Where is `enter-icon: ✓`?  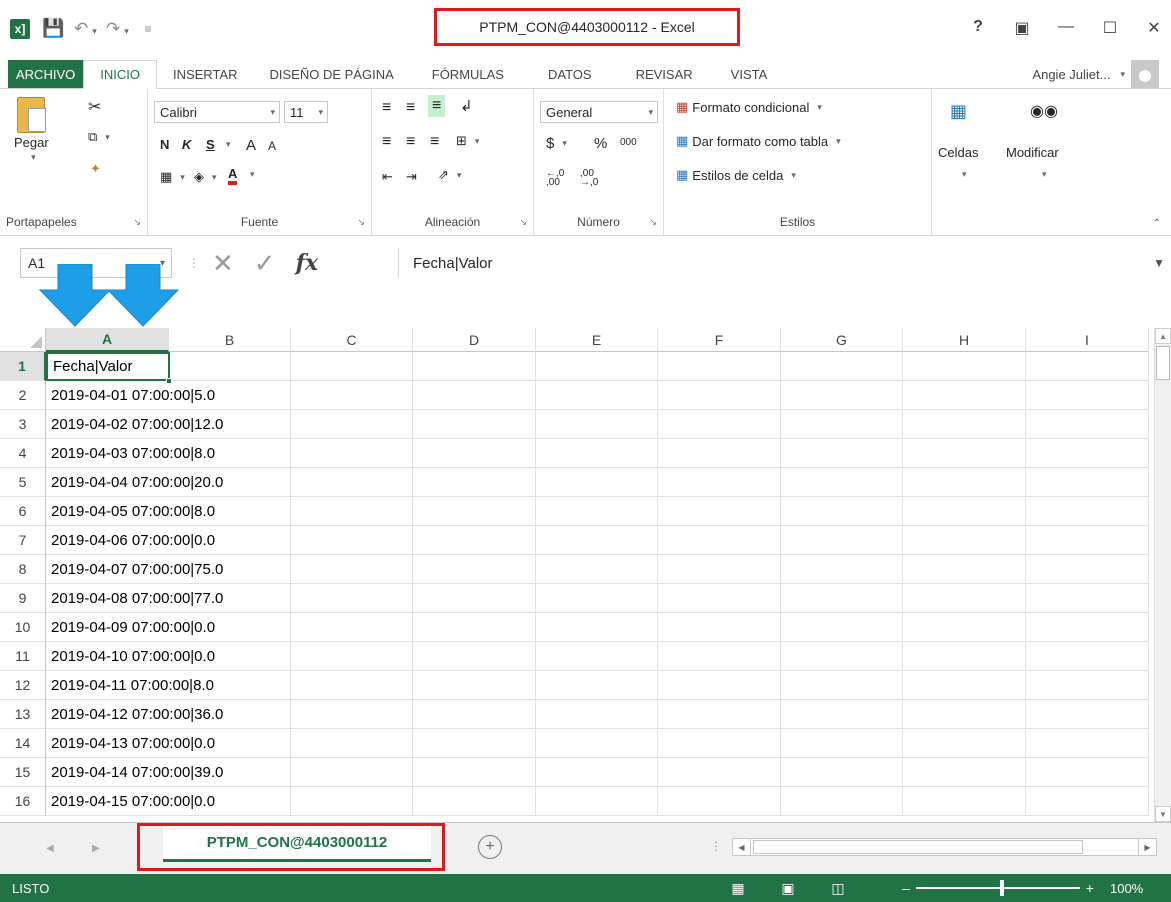 enter-icon: ✓ is located at coordinates (265, 263).